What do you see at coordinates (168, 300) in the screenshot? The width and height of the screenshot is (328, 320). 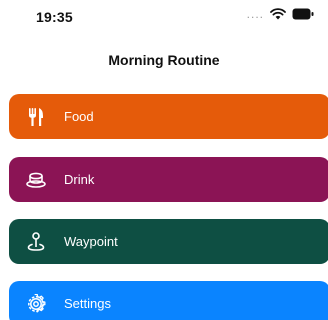 I see `menu-row-settings: Settings` at bounding box center [168, 300].